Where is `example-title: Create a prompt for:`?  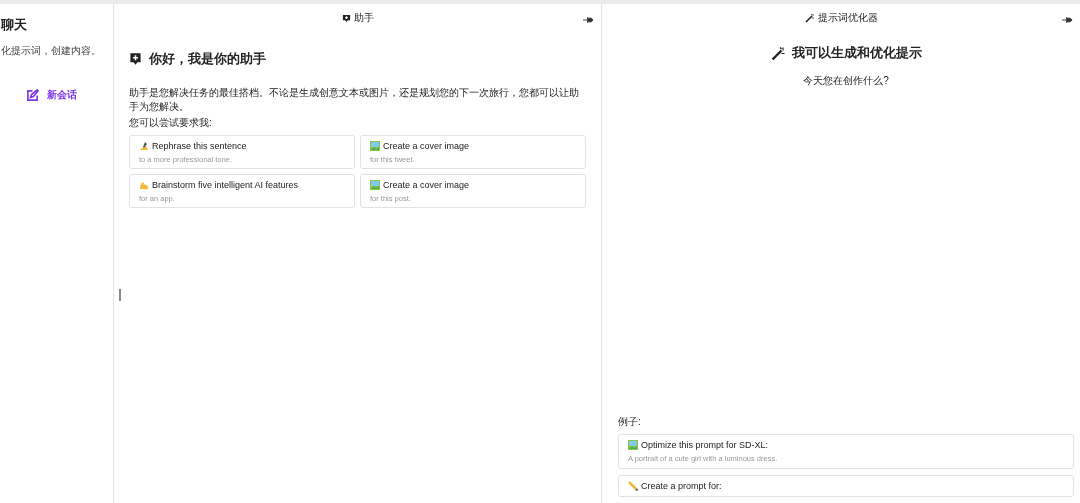
example-title: Create a prompt for: is located at coordinates (681, 486).